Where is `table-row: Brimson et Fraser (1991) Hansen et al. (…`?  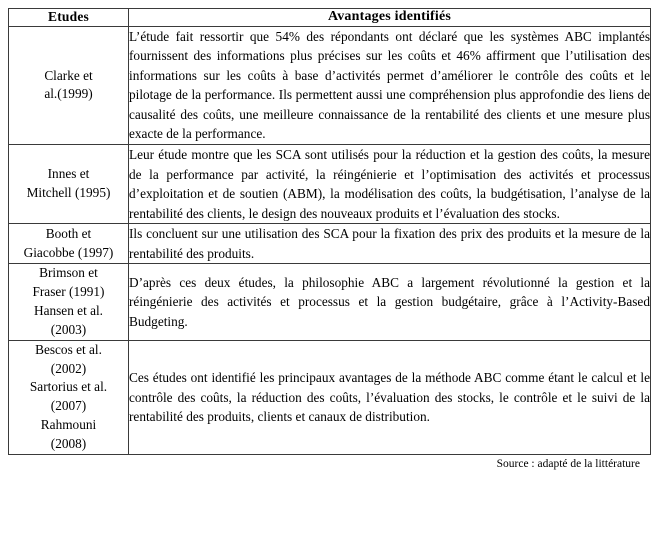 table-row: Brimson et Fraser (1991) Hansen et al. (… is located at coordinates (329, 302).